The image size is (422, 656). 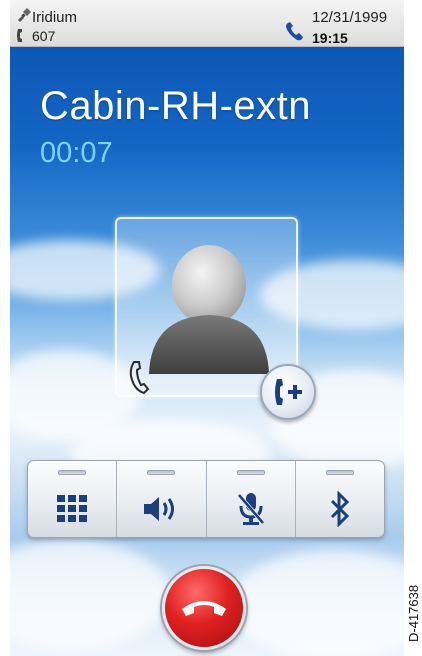 I want to click on end-call-icon, so click(x=204, y=608).